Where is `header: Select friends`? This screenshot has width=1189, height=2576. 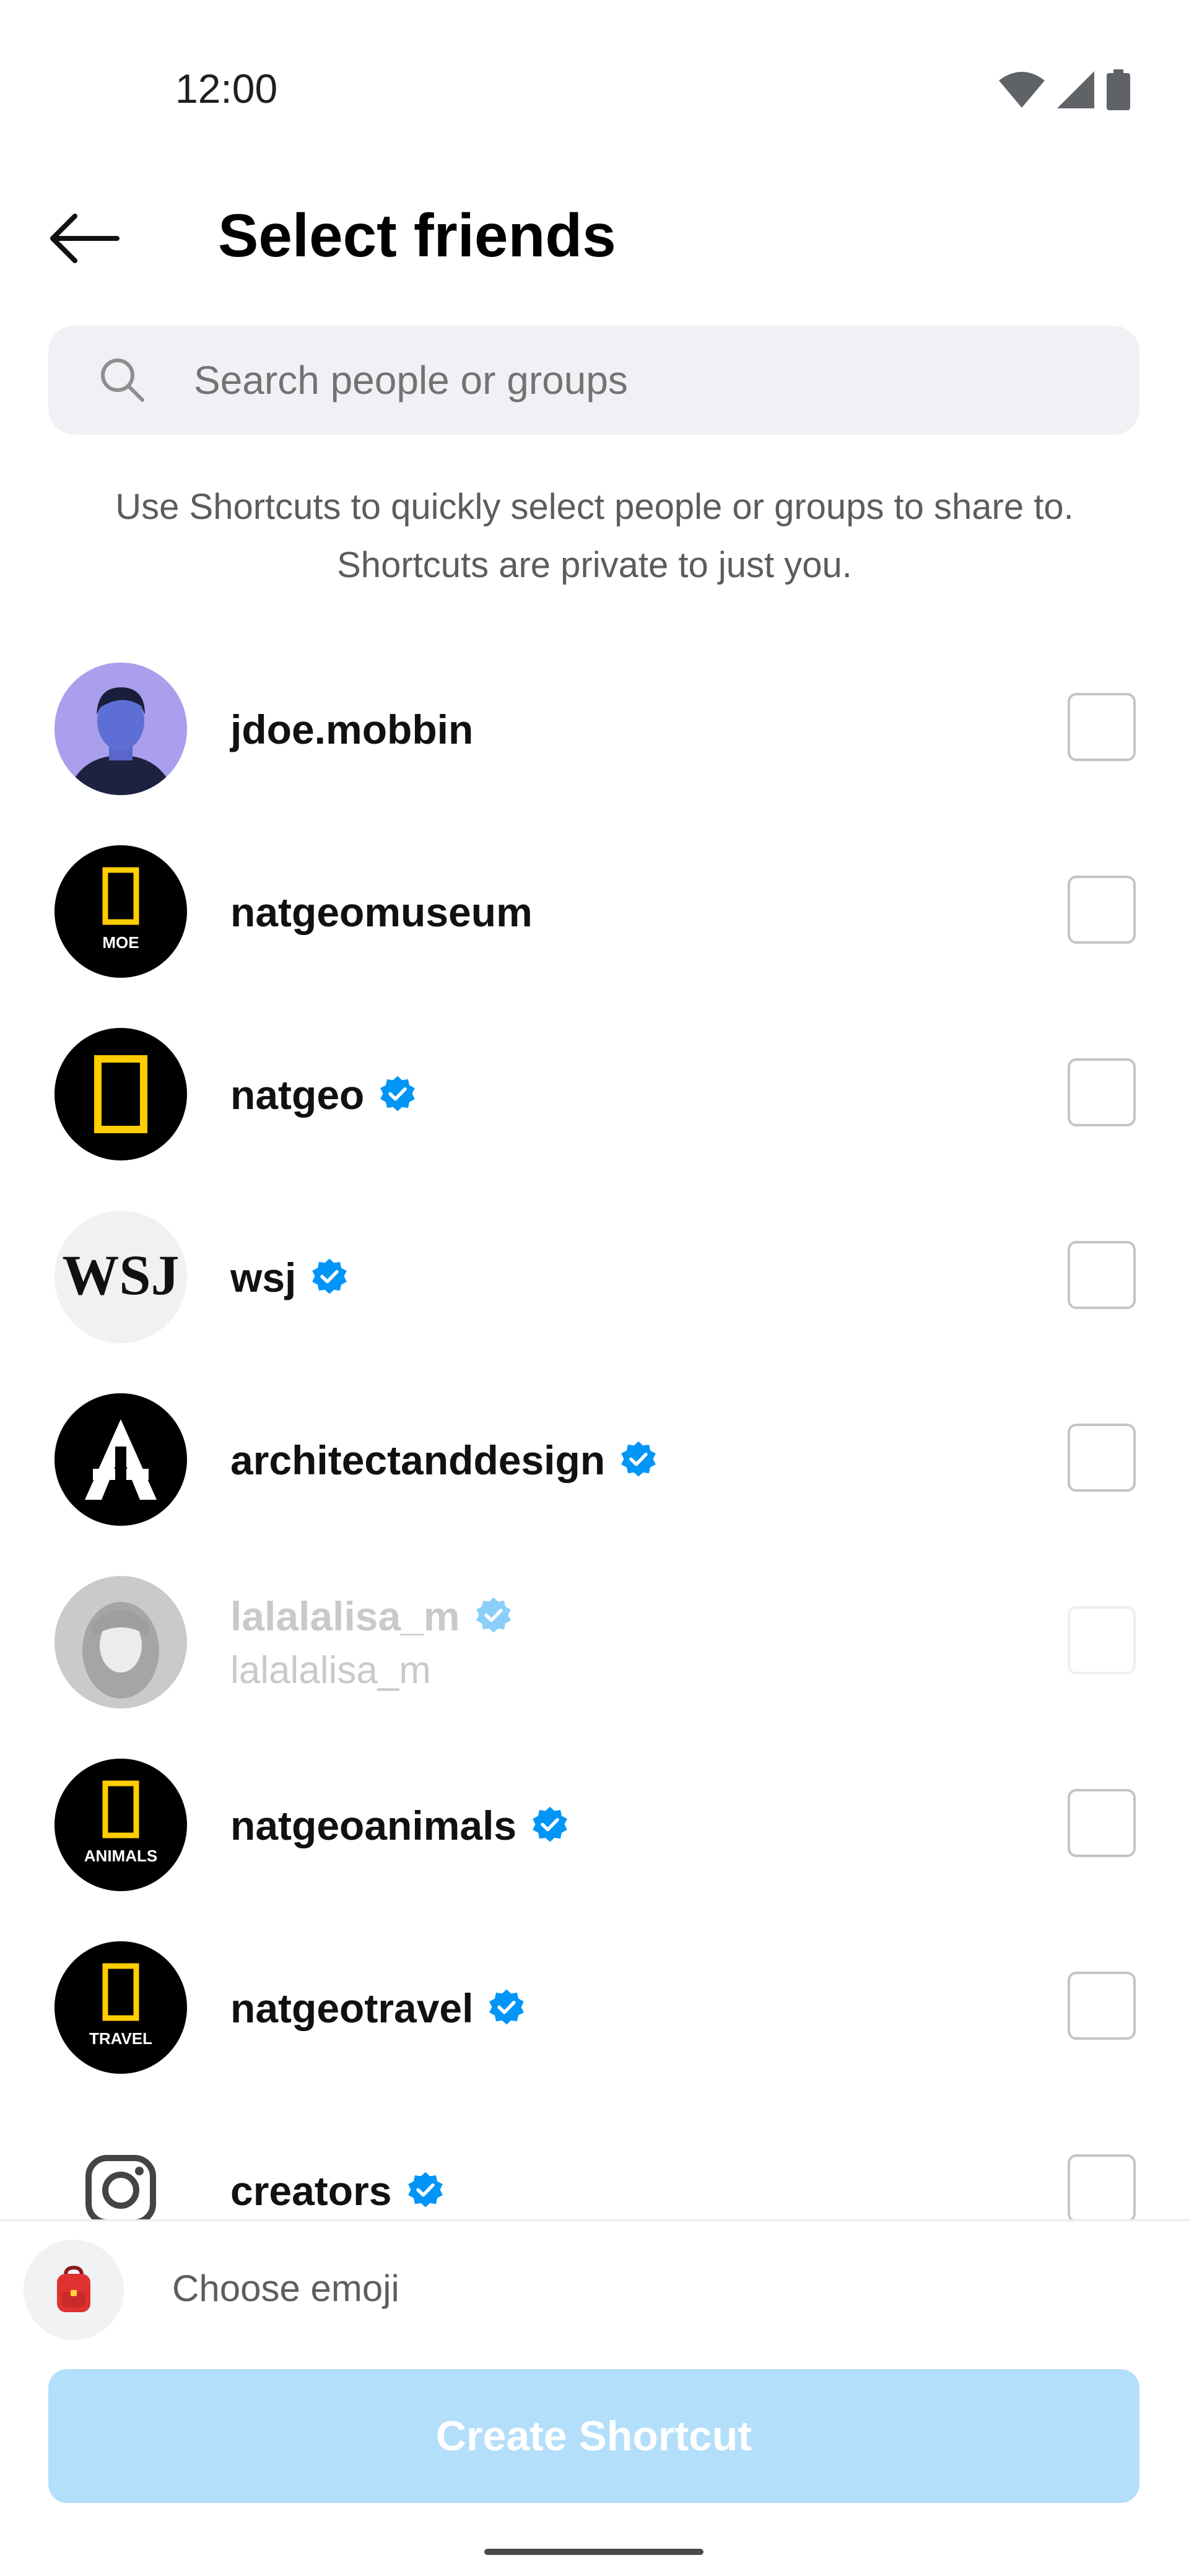
header: Select friends is located at coordinates (594, 235).